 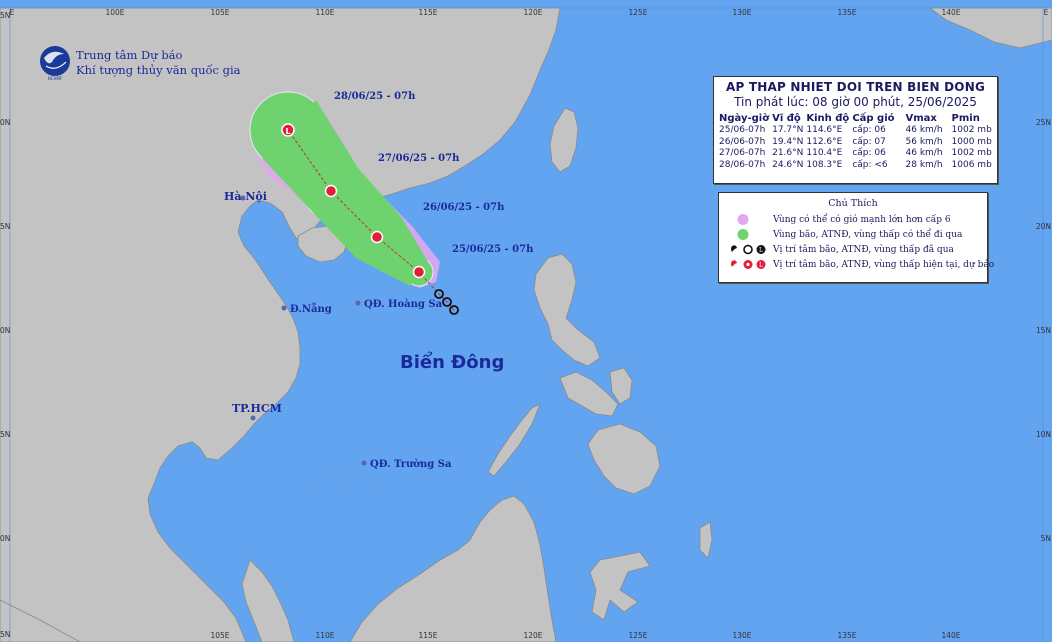 What do you see at coordinates (863, 249) in the screenshot?
I see `legend-text: Vị trí tâm bão, ATNĐ, vùng thấp đã qua` at bounding box center [863, 249].